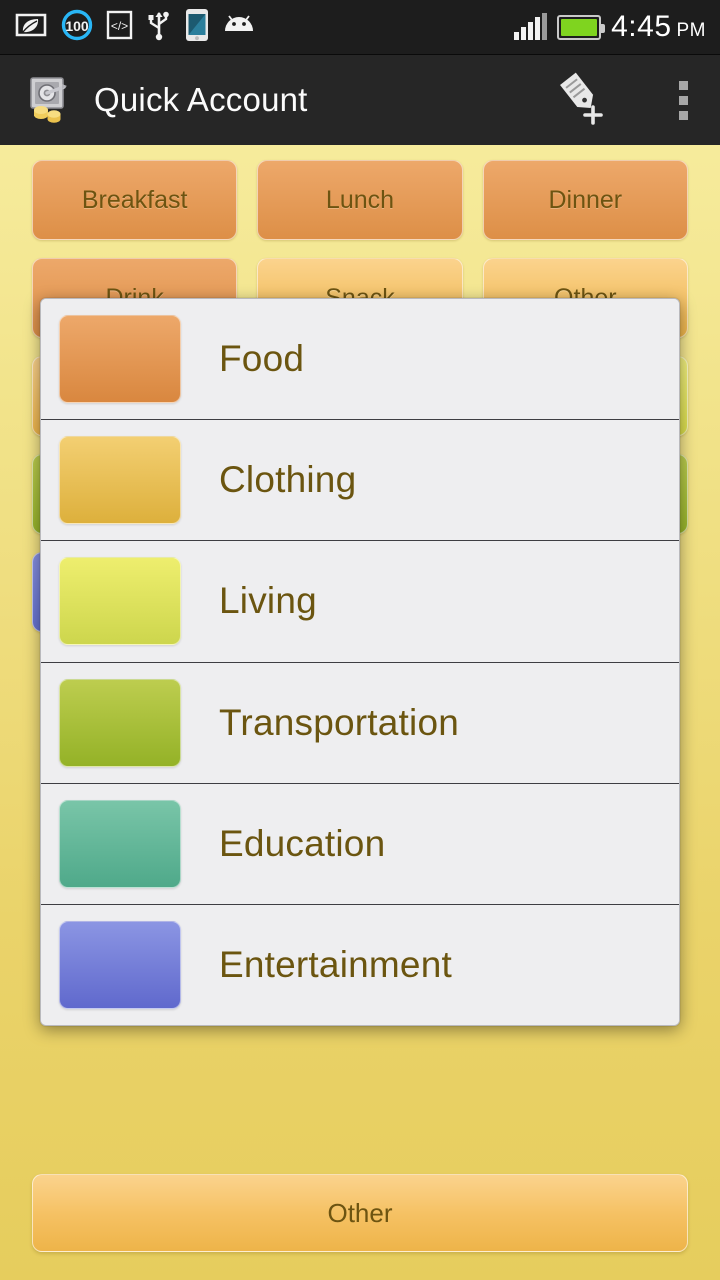  I want to click on list-item-label: Entertainment, so click(335, 964).